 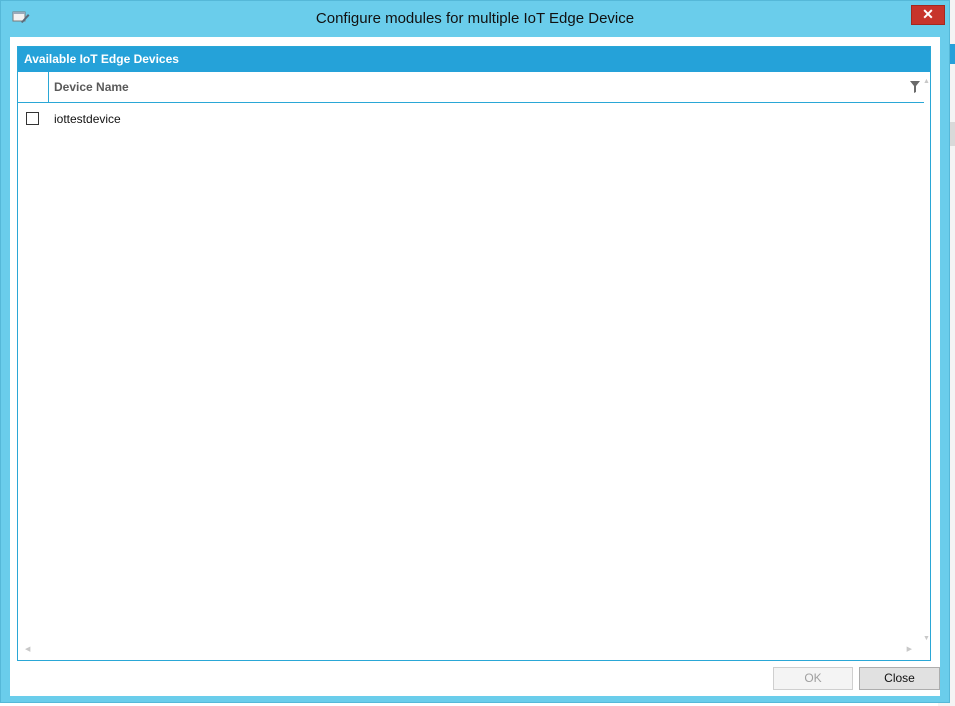 I want to click on horizontal-scrollbar: ◀ ▶, so click(x=474, y=651).